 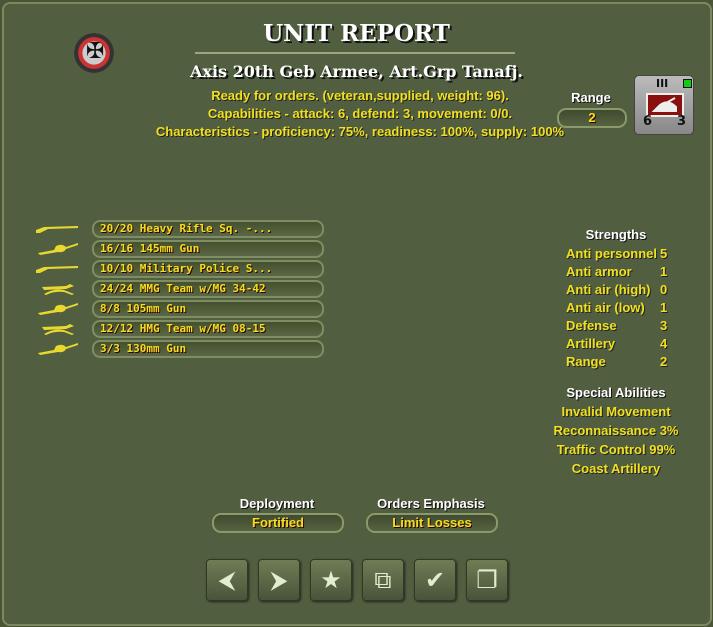 I want to click on range-label: Range, so click(x=591, y=97).